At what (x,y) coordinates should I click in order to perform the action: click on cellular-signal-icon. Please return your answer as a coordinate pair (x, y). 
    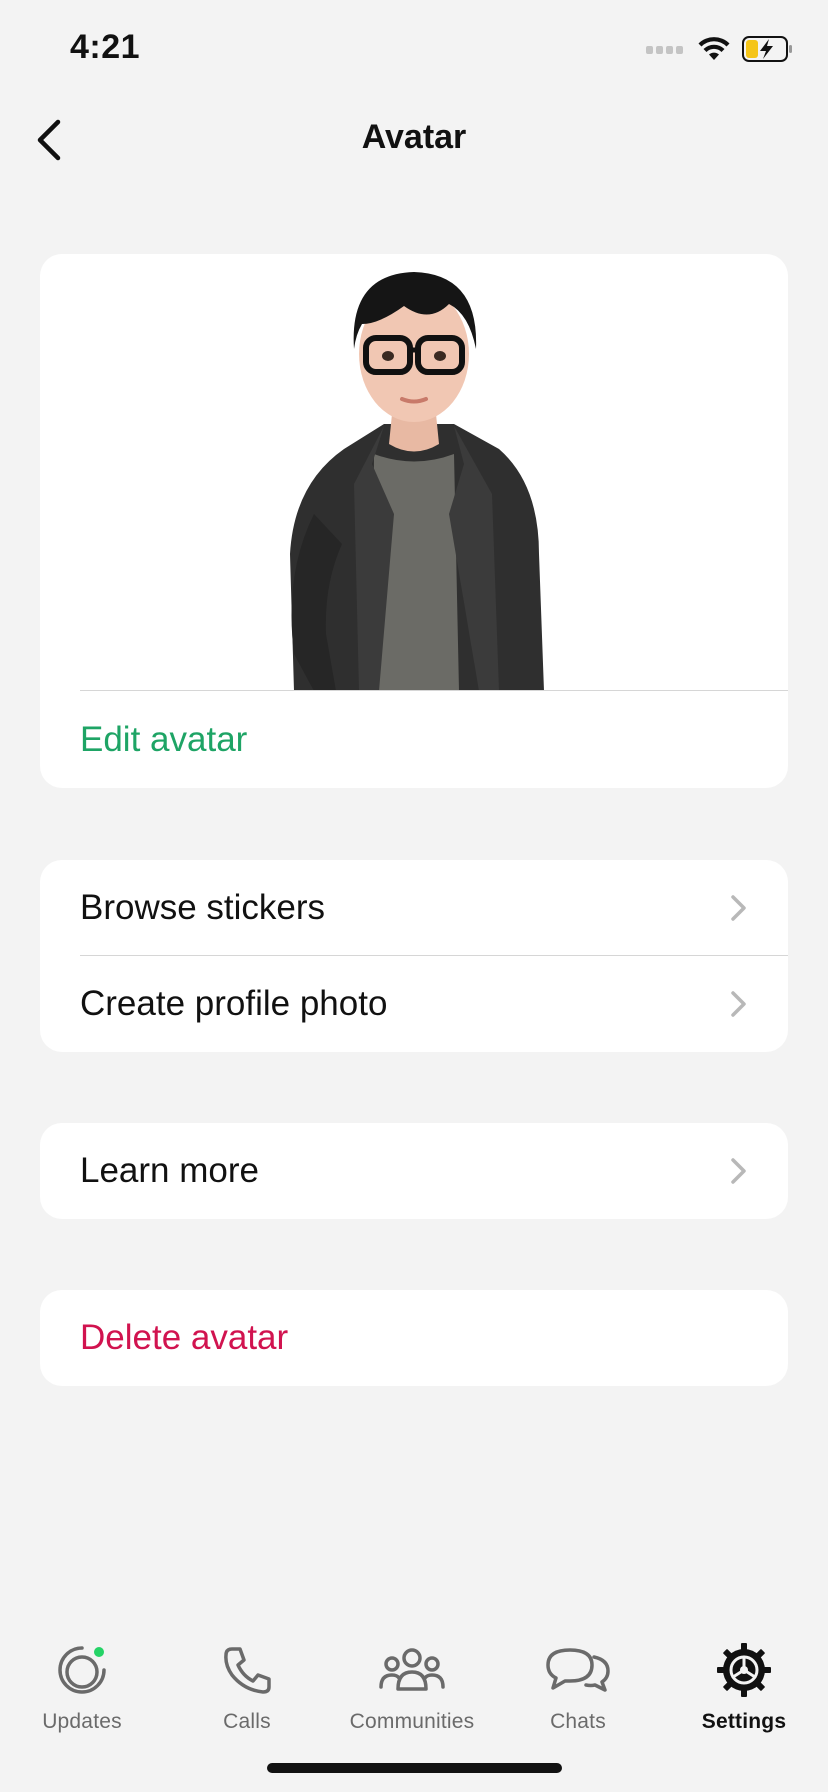
    Looking at the image, I should click on (664, 50).